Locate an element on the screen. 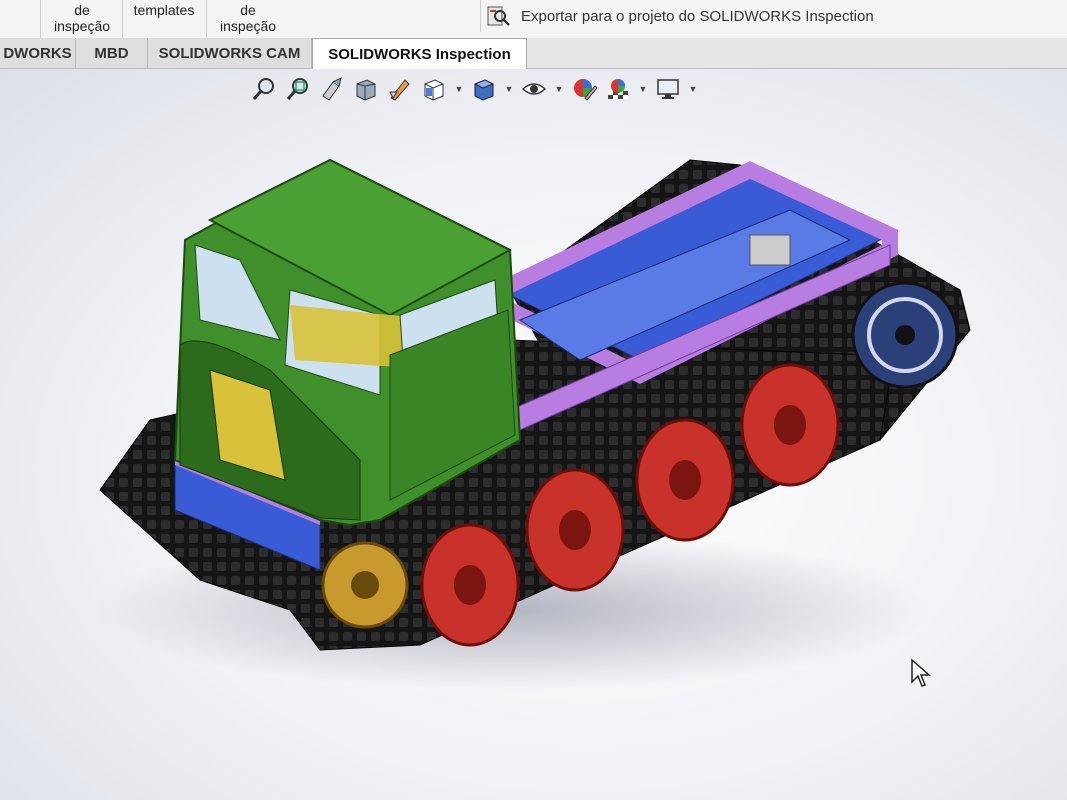  ribbon-button-inspection-2: de inspeção is located at coordinates (248, 19).